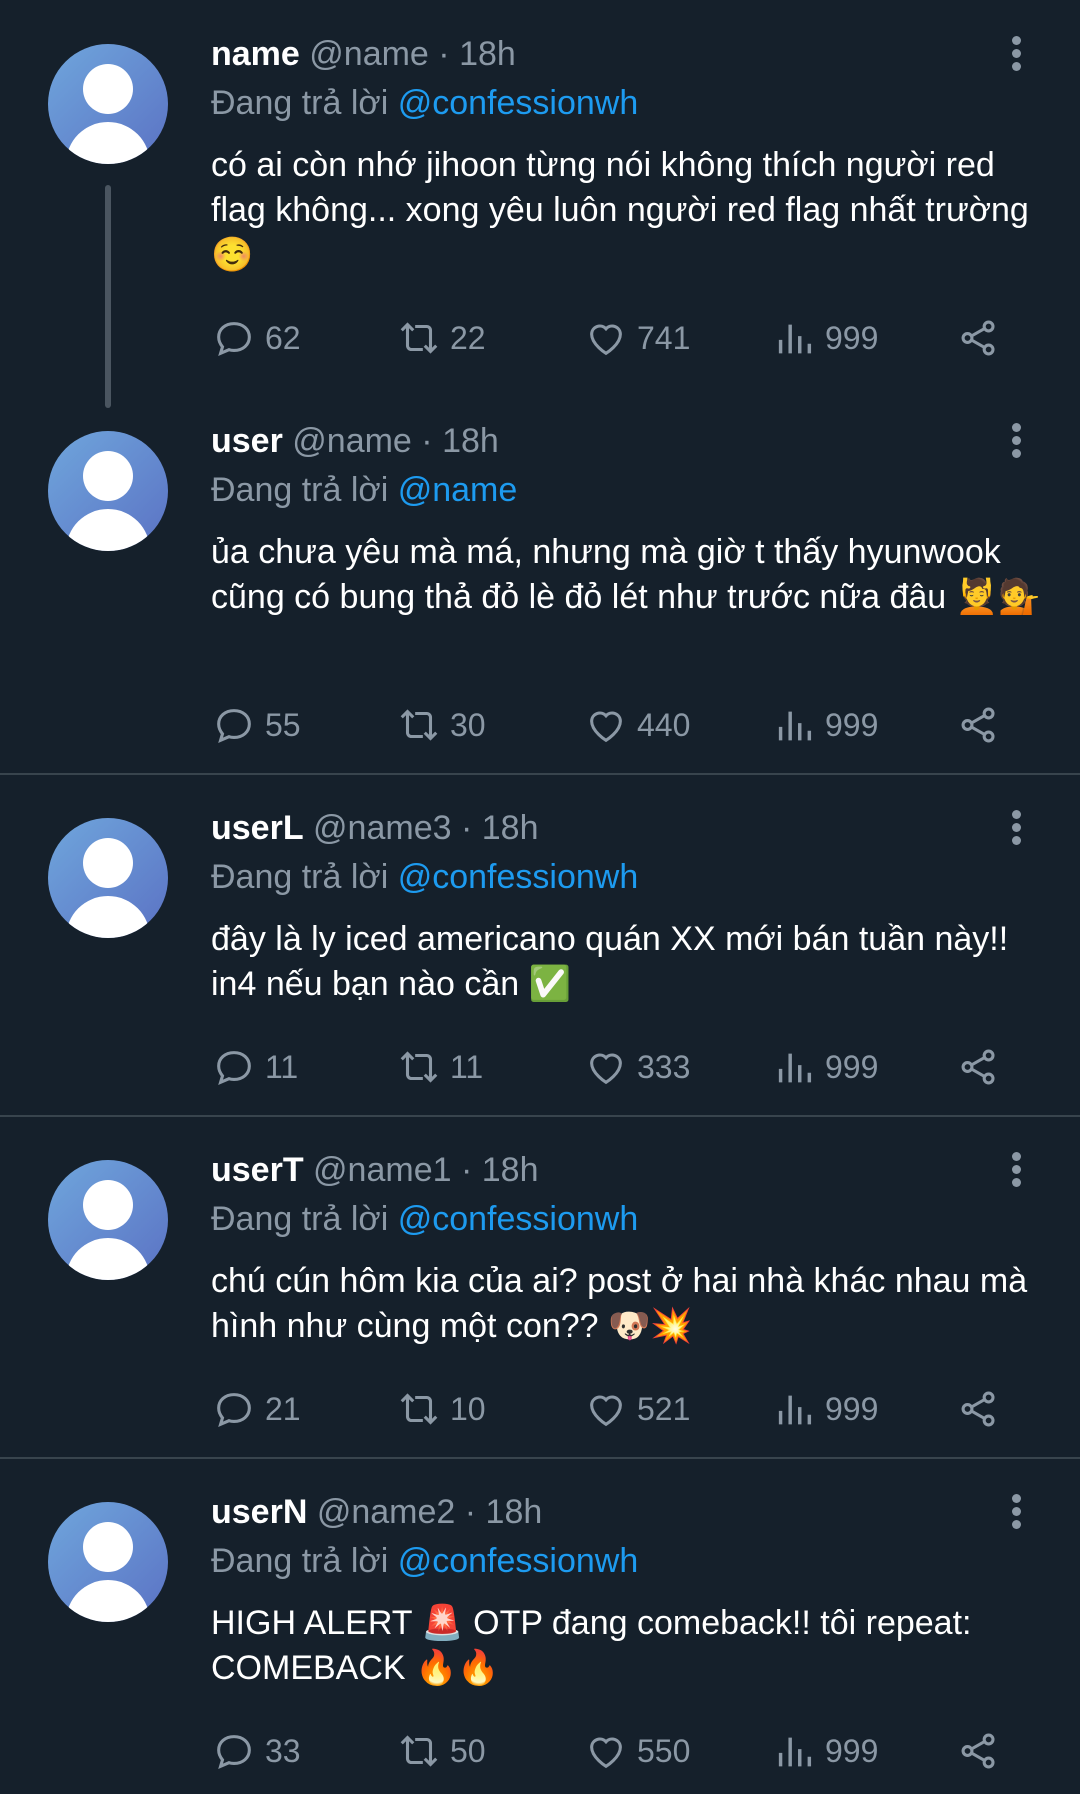 The height and width of the screenshot is (1794, 1080). I want to click on reply-button: 33, so click(256, 1751).